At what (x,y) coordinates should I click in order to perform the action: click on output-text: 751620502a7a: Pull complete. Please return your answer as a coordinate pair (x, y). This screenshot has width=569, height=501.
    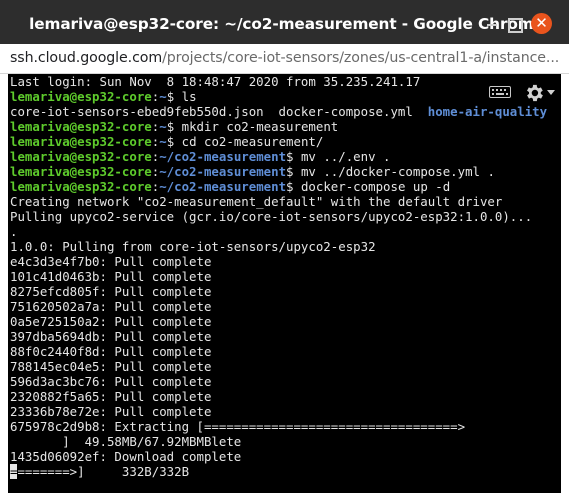
    Looking at the image, I should click on (111, 306).